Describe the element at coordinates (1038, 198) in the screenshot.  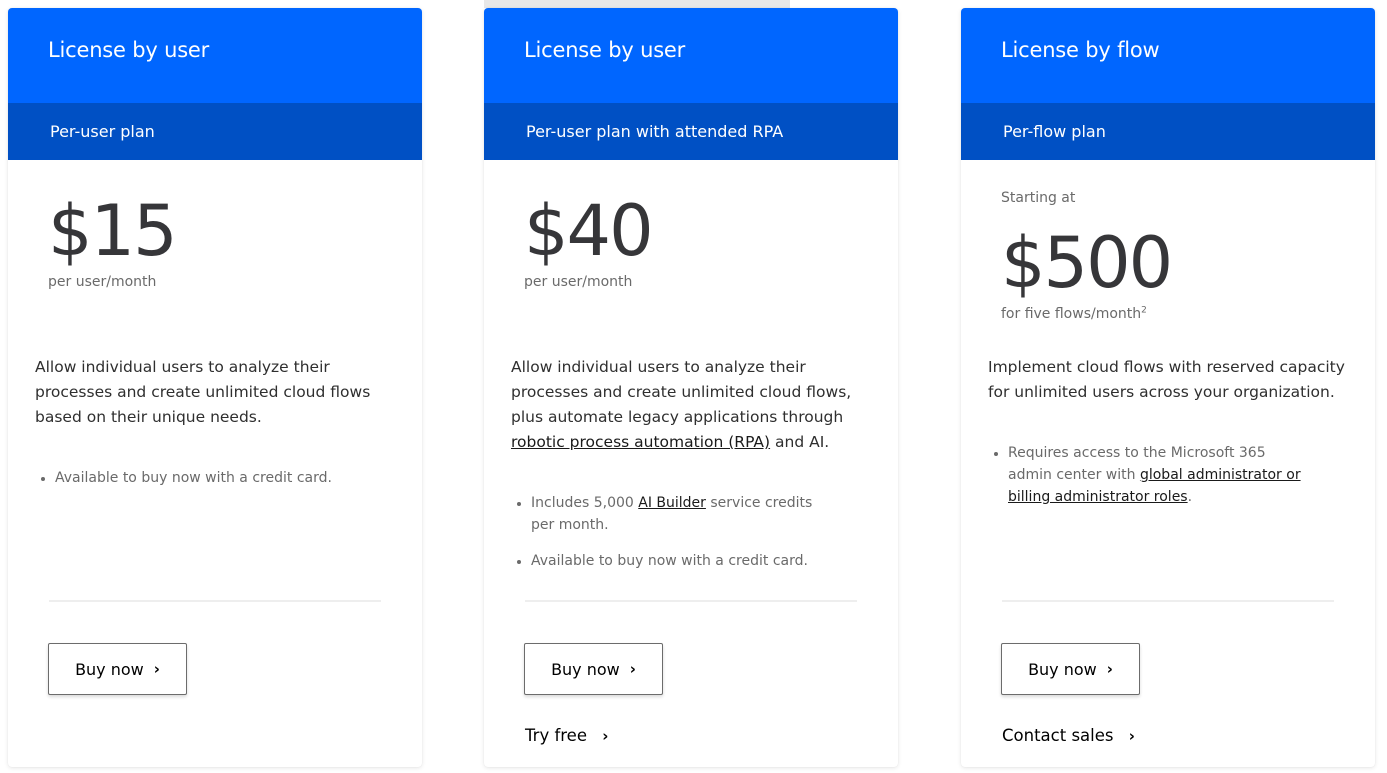
I see `starting-at-label: Starting at` at that location.